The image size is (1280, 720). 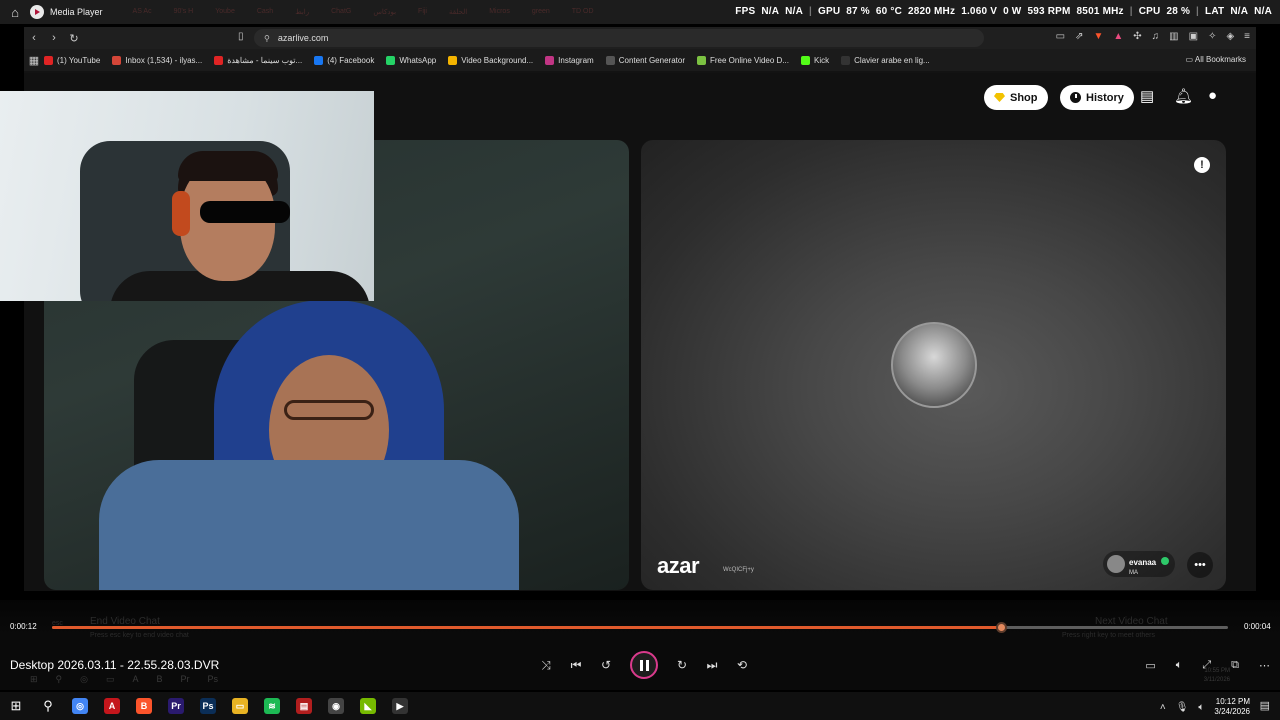 What do you see at coordinates (176, 706) in the screenshot?
I see `taskbar-app-premiere: Pr` at bounding box center [176, 706].